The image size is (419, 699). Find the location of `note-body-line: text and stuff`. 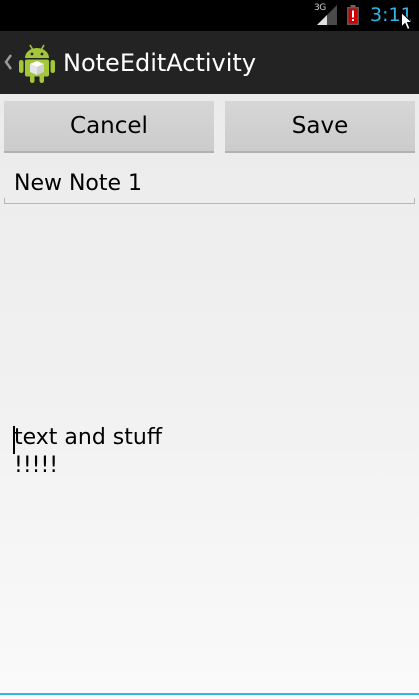

note-body-line: text and stuff is located at coordinates (88, 437).